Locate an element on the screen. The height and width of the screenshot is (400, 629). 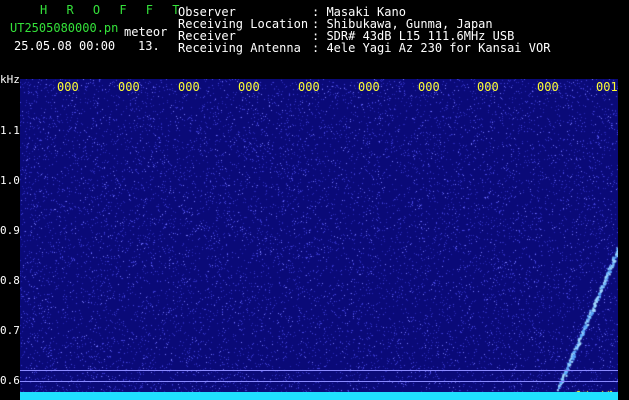
y-tick-0.7: 0.7 is located at coordinates (10, 330).